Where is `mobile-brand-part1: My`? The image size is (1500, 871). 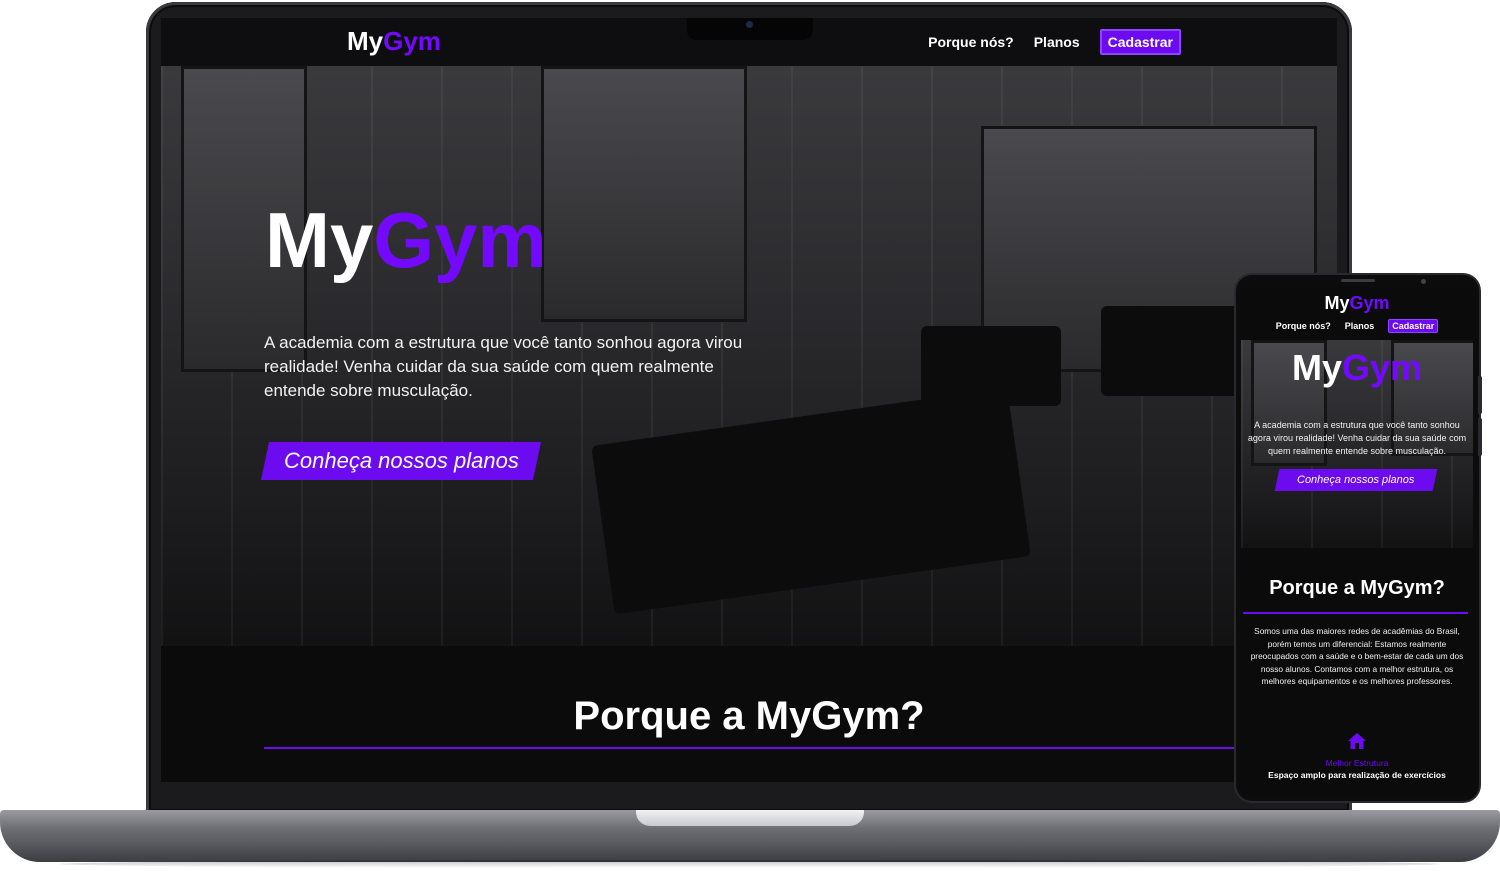
mobile-brand-part1: My is located at coordinates (1337, 303).